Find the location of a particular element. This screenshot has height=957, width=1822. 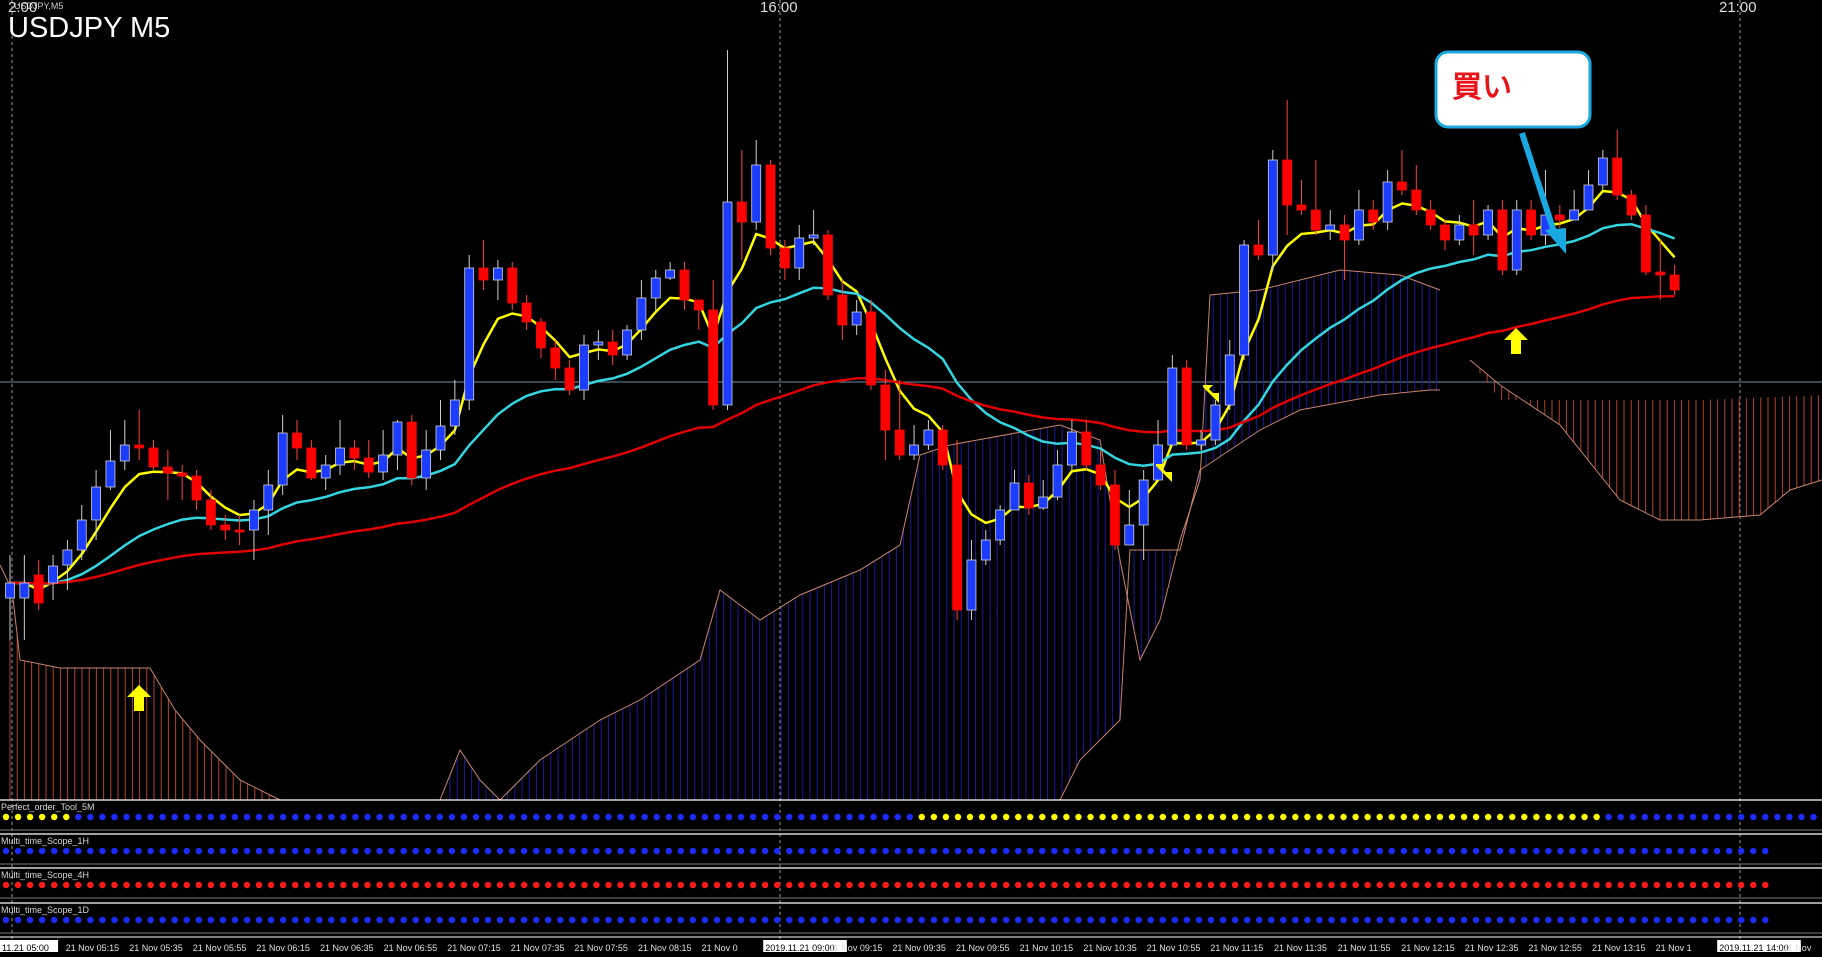

x-axis-tick-label: 21 Nov 08:15 is located at coordinates (665, 948).